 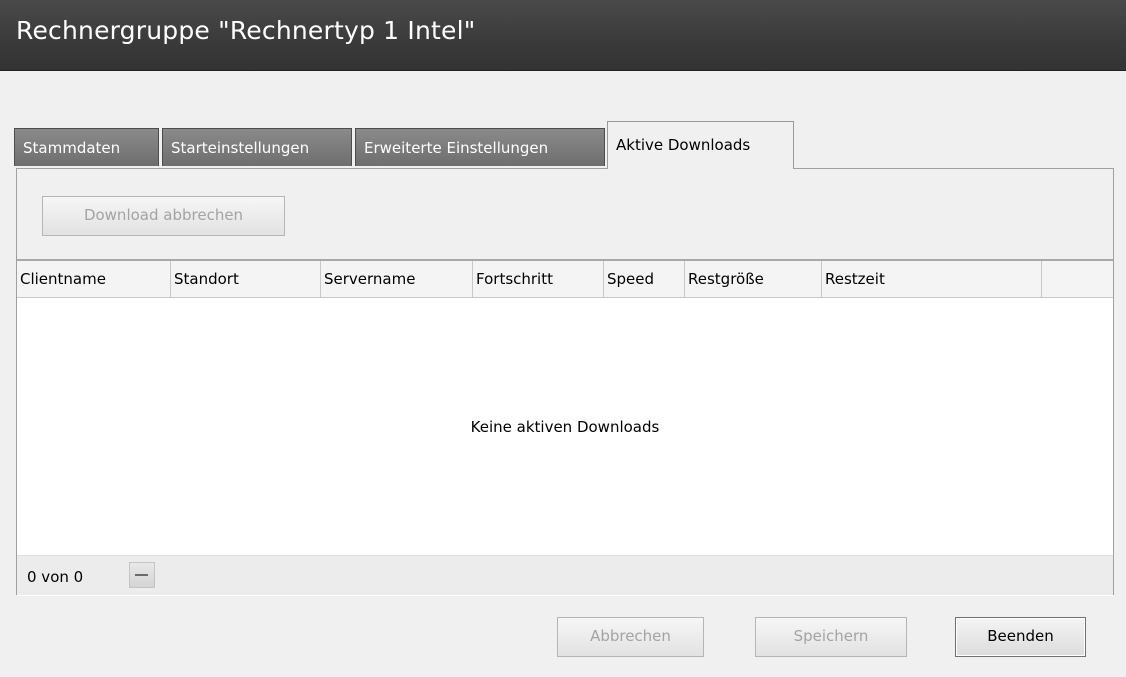 What do you see at coordinates (142, 575) in the screenshot?
I see `collapse-icon` at bounding box center [142, 575].